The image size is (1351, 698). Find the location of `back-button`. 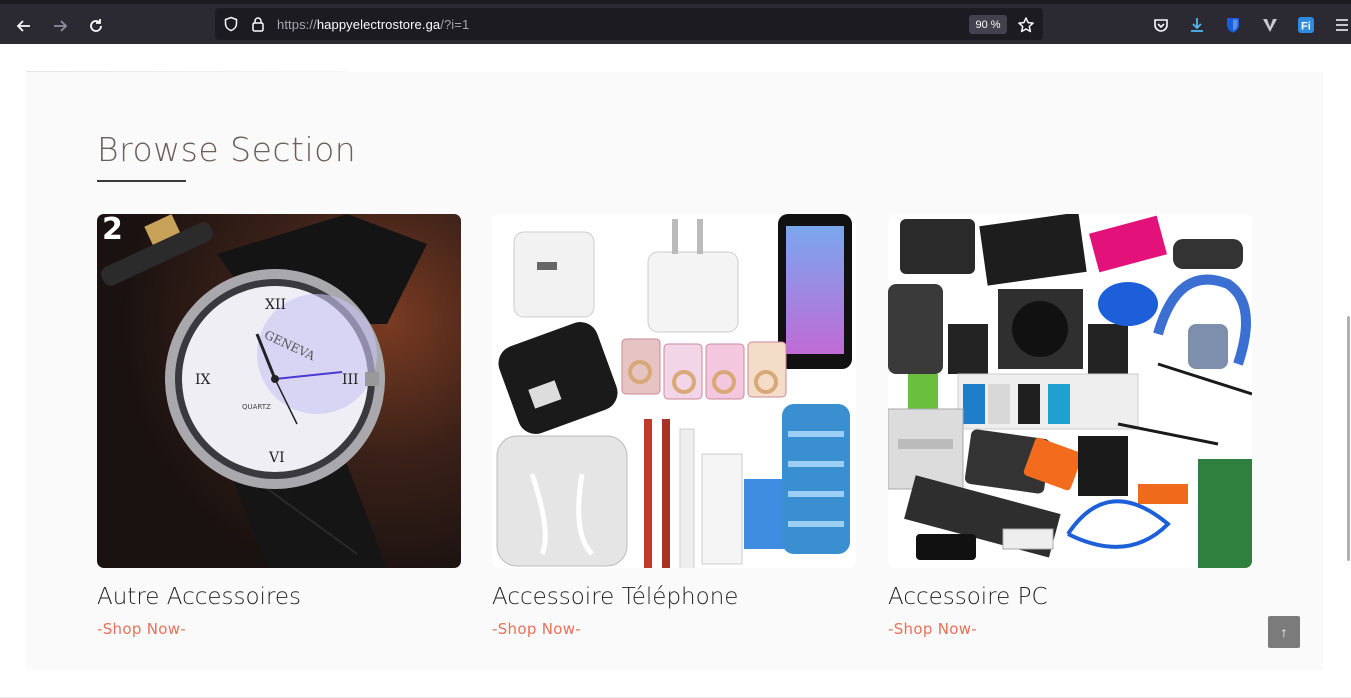

back-button is located at coordinates (24, 26).